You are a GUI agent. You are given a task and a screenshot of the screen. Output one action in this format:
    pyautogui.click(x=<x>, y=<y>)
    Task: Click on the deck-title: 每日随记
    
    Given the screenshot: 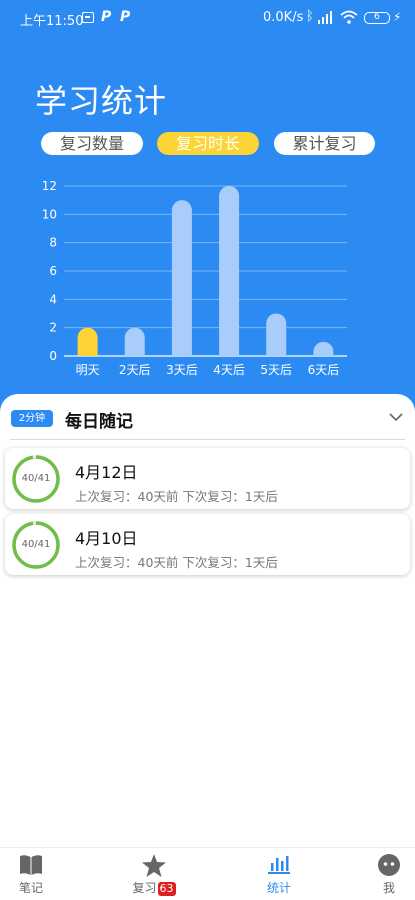 What is the action you would take?
    pyautogui.click(x=99, y=419)
    